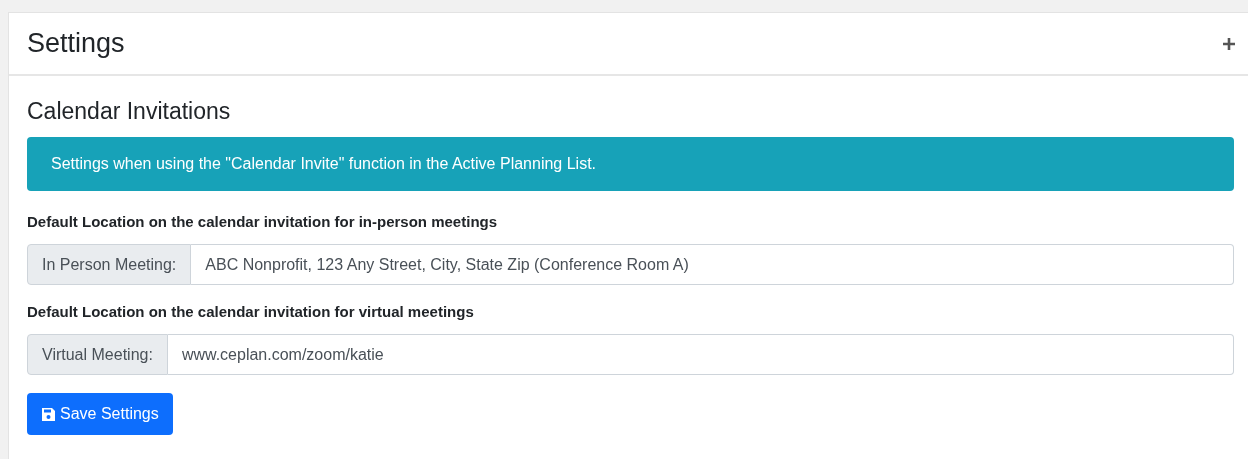  What do you see at coordinates (712, 264) in the screenshot?
I see `input-field: ABC Nonprofit, 123 Any Street, City, State Zip (Conference Room A)` at bounding box center [712, 264].